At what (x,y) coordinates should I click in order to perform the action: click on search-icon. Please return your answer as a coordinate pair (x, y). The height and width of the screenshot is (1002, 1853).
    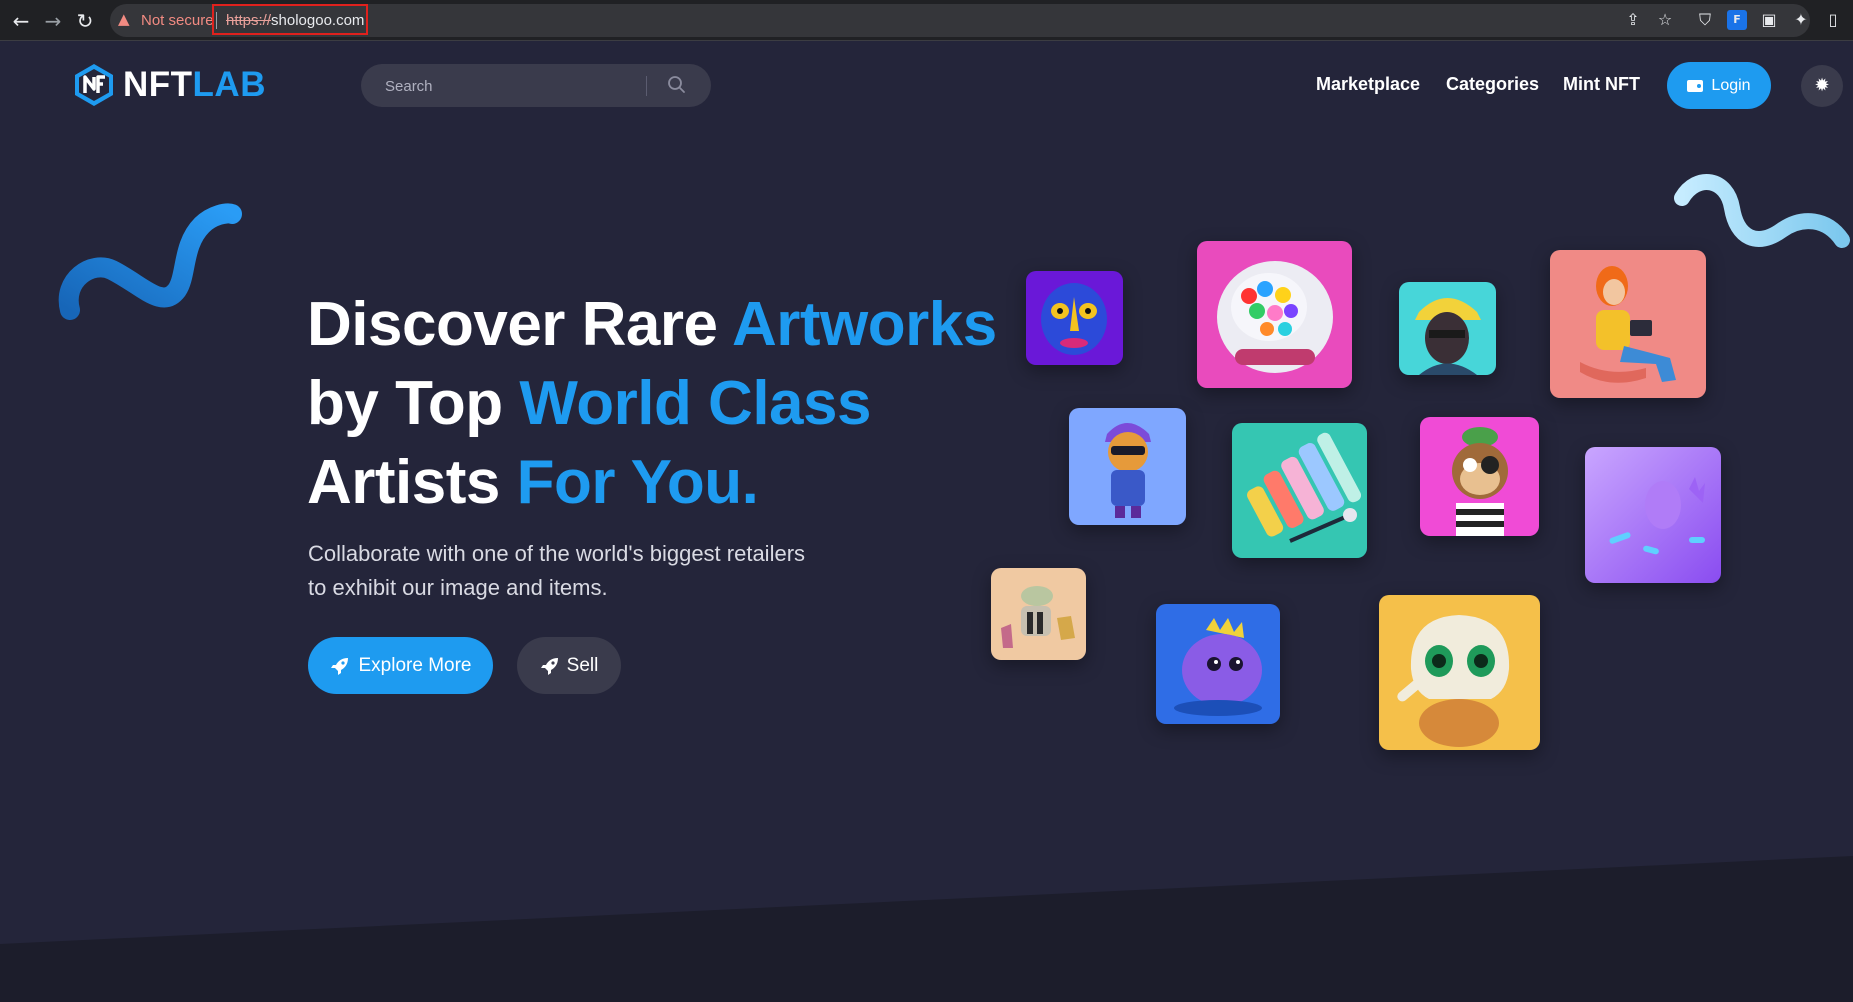
    Looking at the image, I should click on (677, 85).